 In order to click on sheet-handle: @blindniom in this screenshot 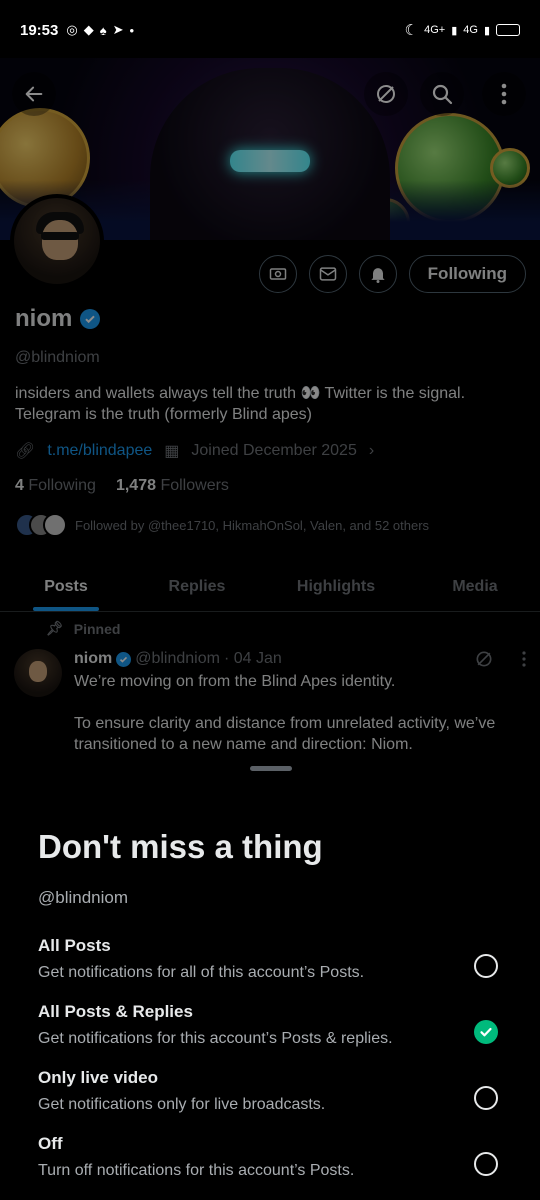, I will do `click(83, 897)`.